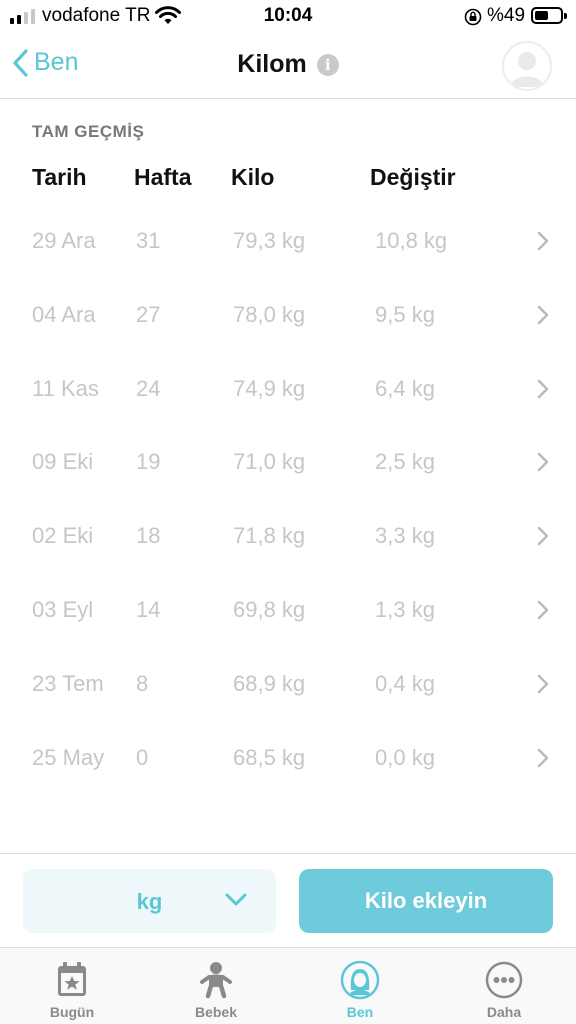  Describe the element at coordinates (411, 240) in the screenshot. I see `row-change: 10,8 kg` at that location.